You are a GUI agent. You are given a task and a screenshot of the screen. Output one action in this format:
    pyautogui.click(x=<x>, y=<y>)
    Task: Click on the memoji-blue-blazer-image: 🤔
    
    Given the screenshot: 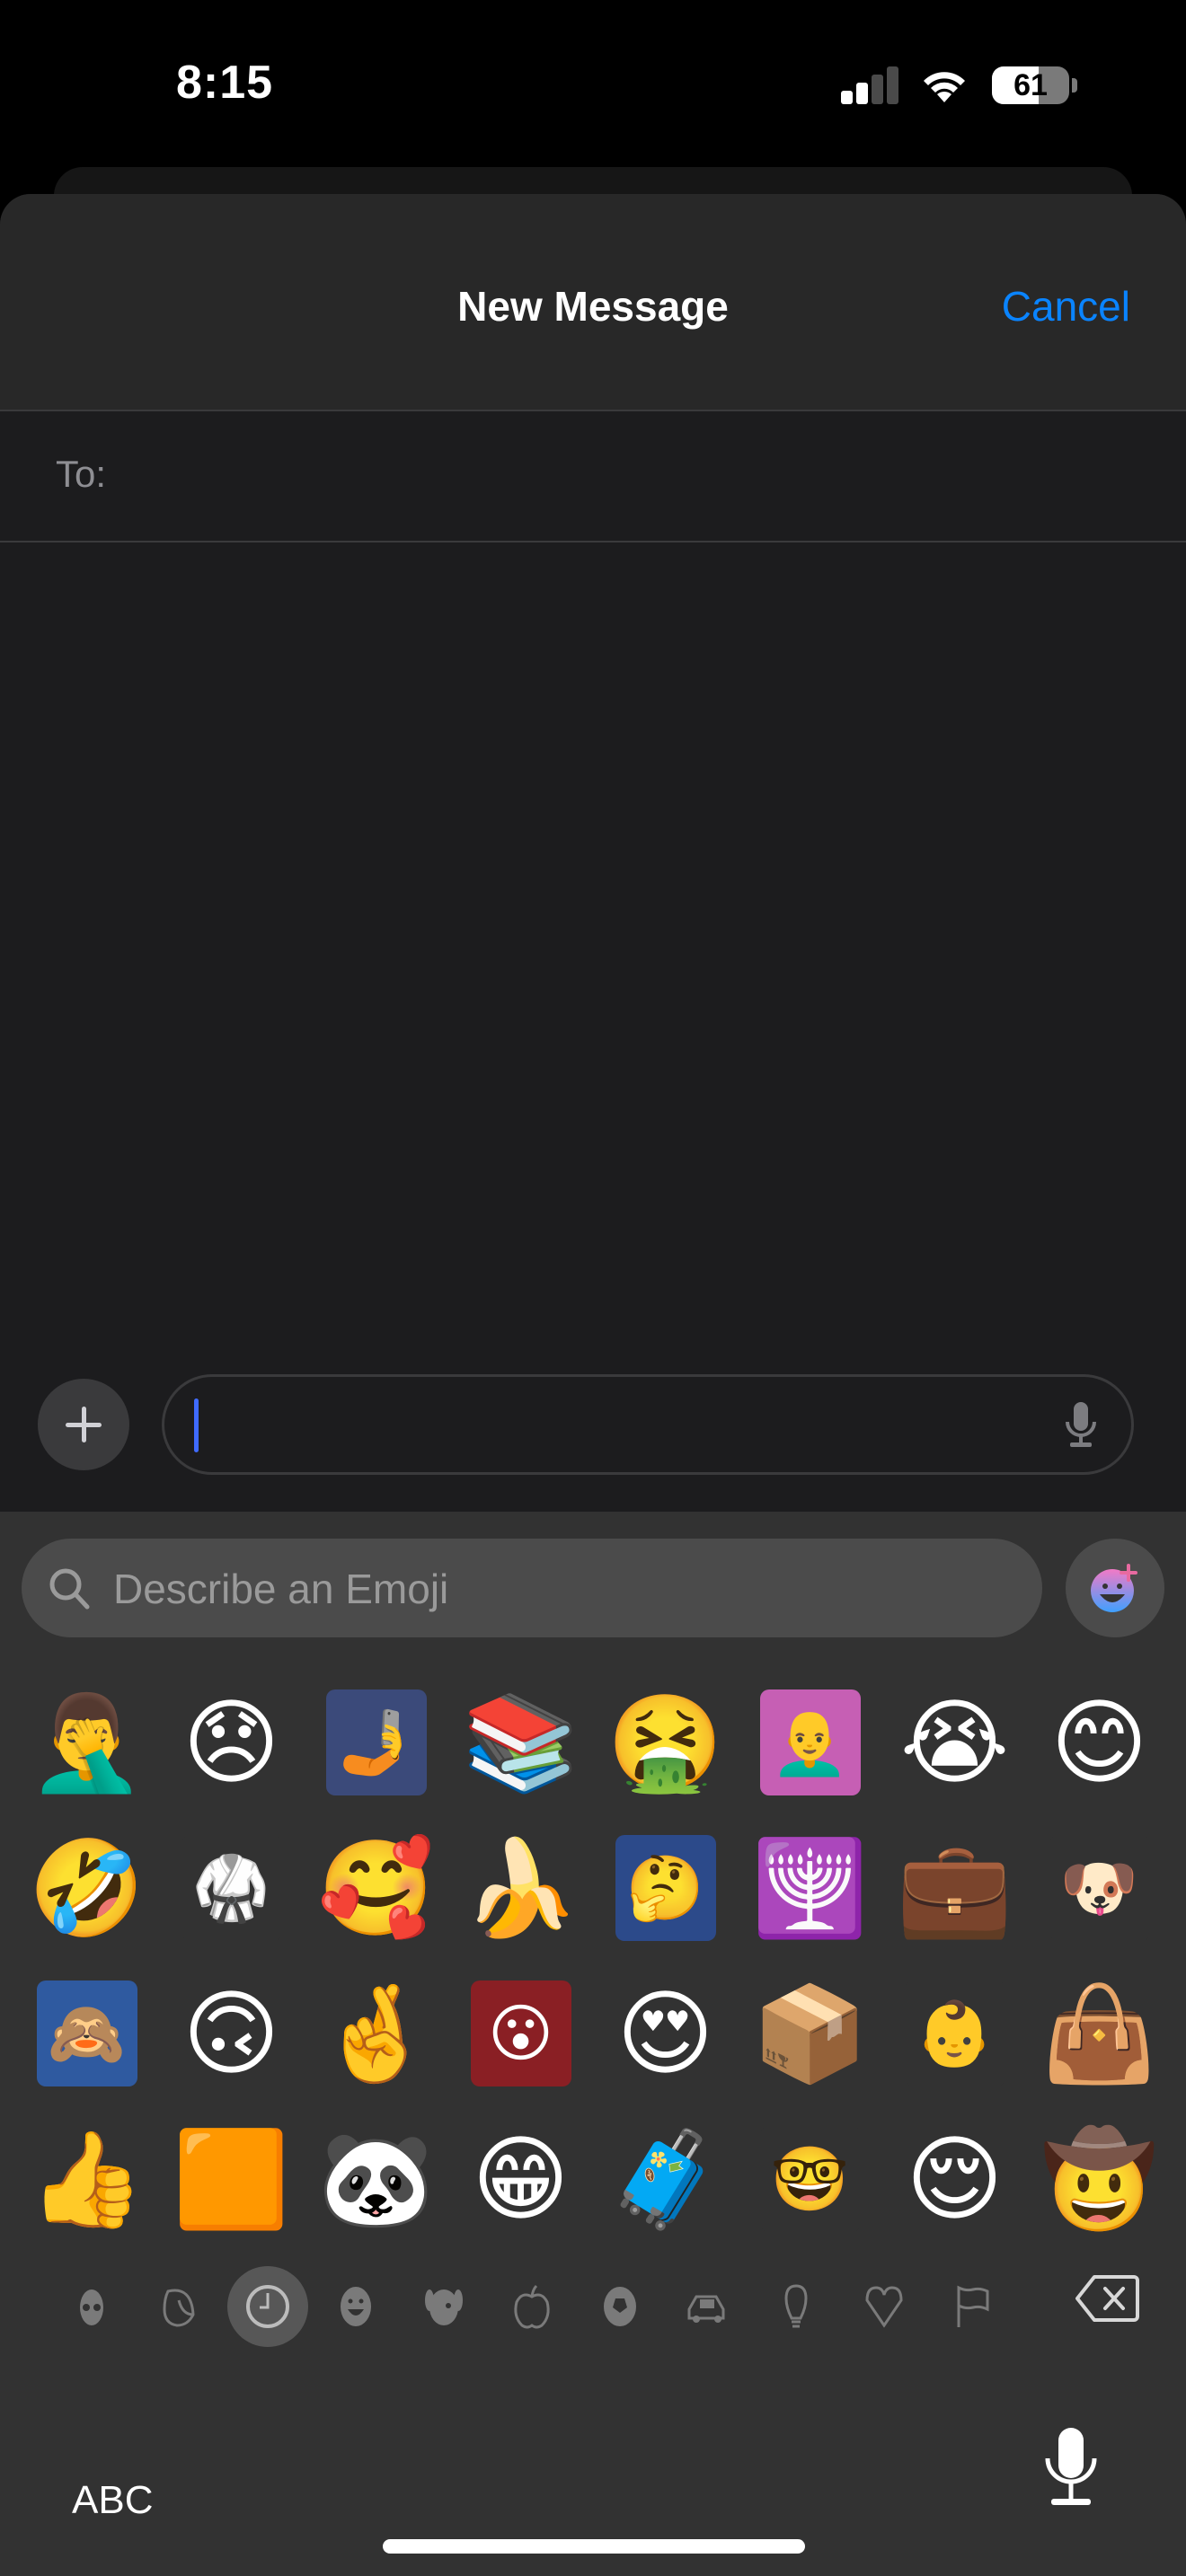 What is the action you would take?
    pyautogui.click(x=665, y=1888)
    